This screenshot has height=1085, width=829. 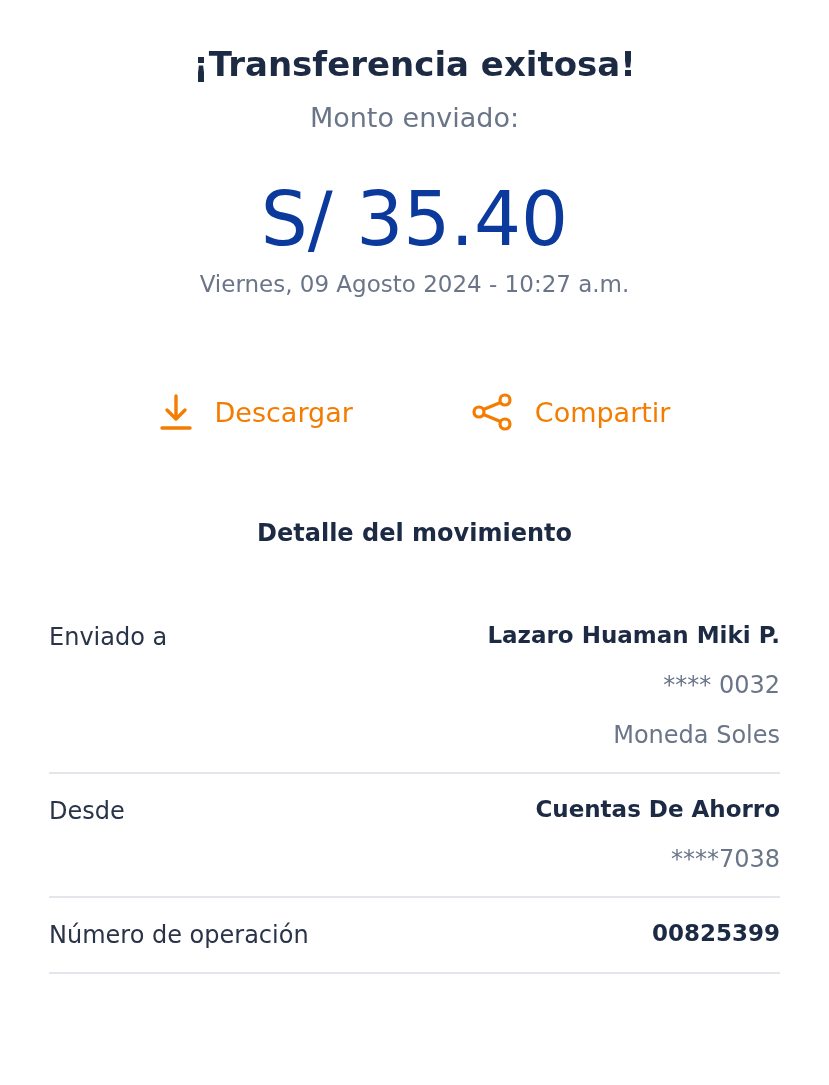 I want to click on detail-value: **** 0032, so click(x=721, y=685).